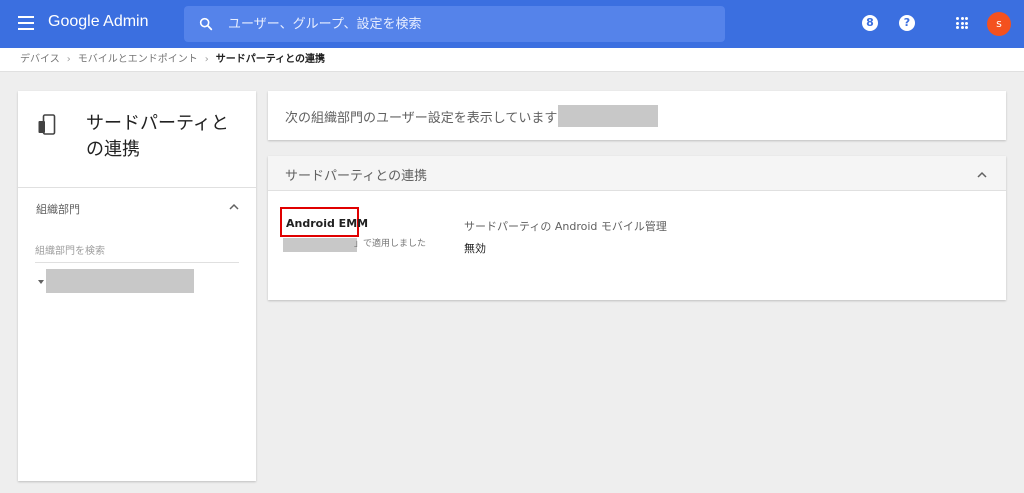  I want to click on setting-name: サードパーティの Android モバイル管理, so click(565, 226).